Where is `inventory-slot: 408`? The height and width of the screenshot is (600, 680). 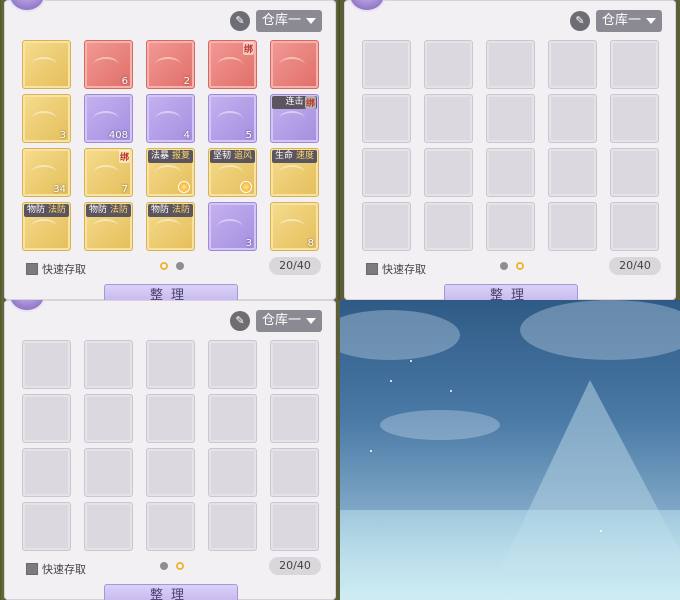 inventory-slot: 408 is located at coordinates (108, 118).